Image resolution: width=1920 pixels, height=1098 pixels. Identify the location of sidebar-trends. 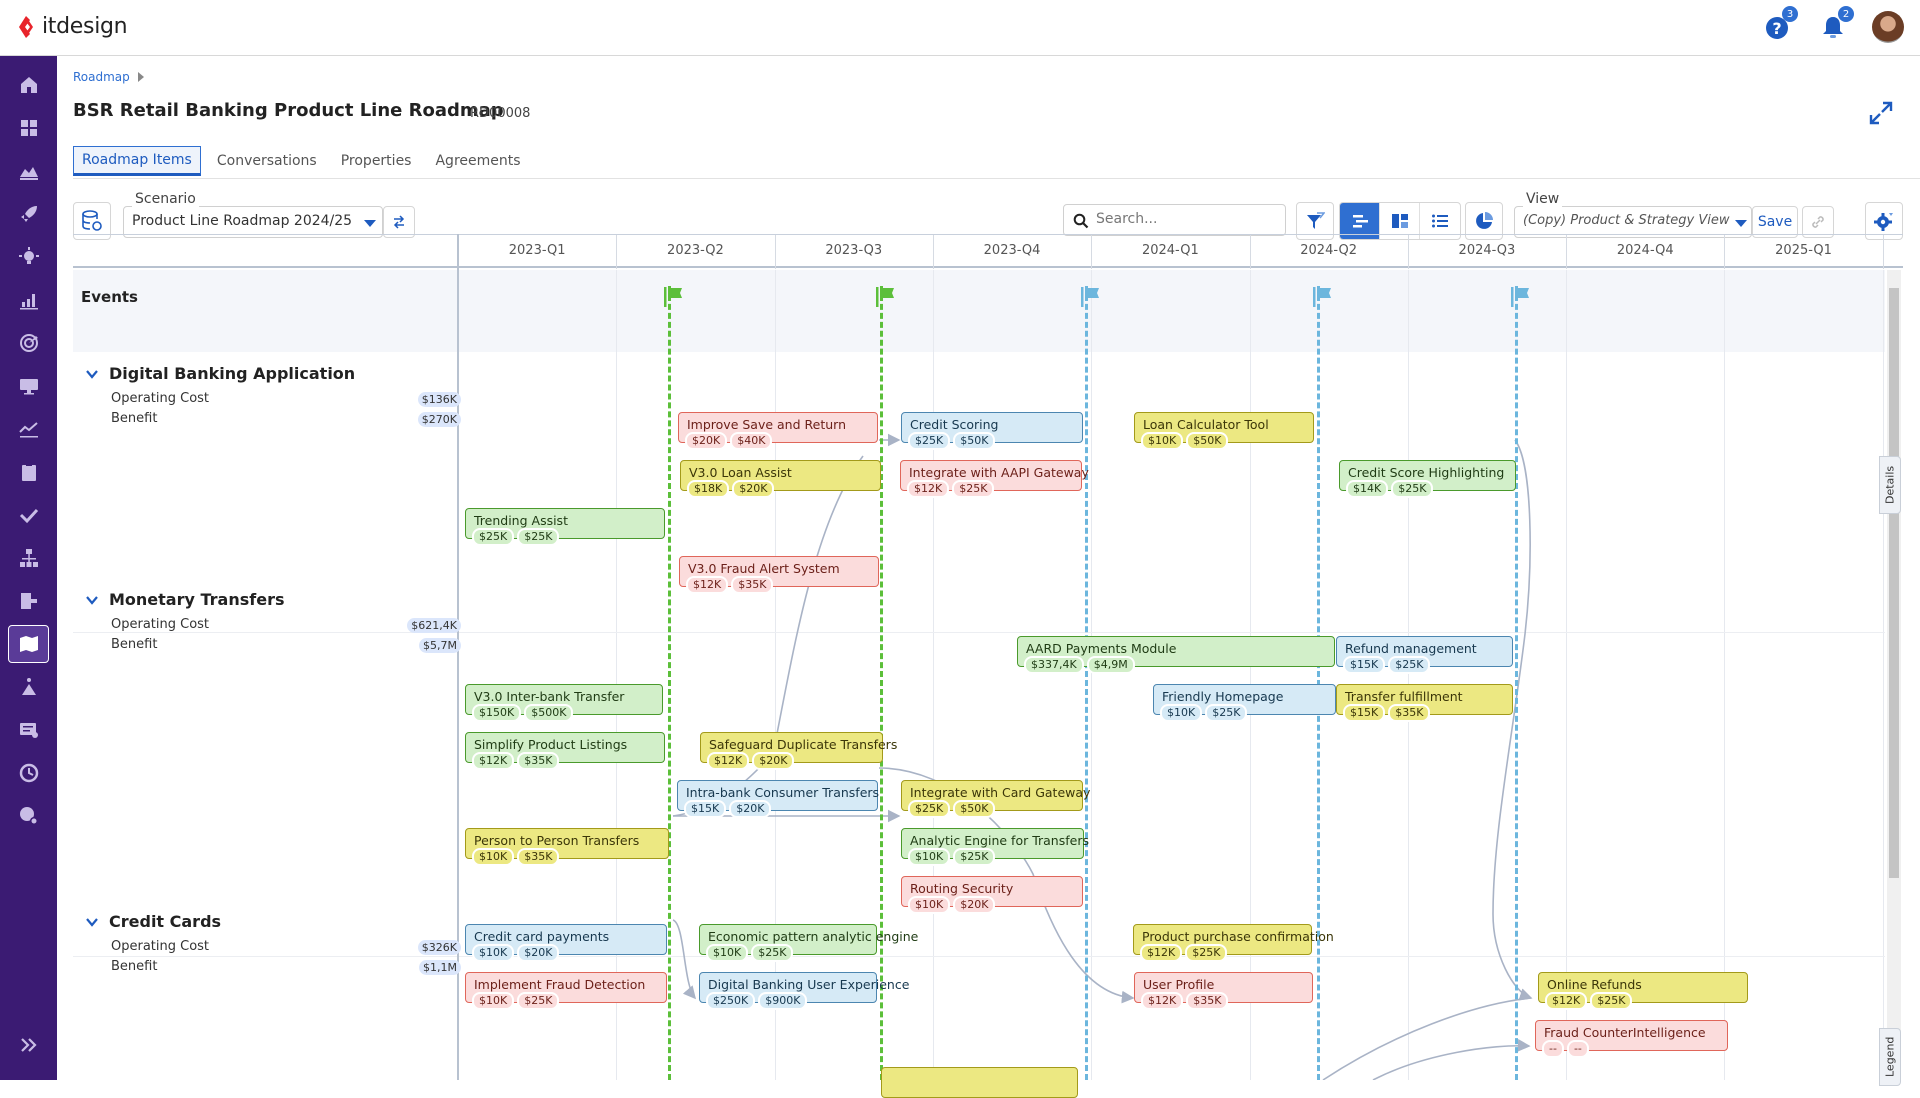
(28, 429).